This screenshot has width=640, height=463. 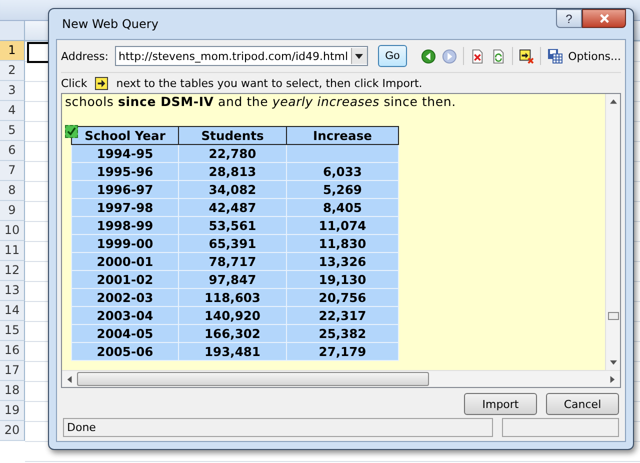 I want to click on table-cell: 42,487, so click(x=232, y=207).